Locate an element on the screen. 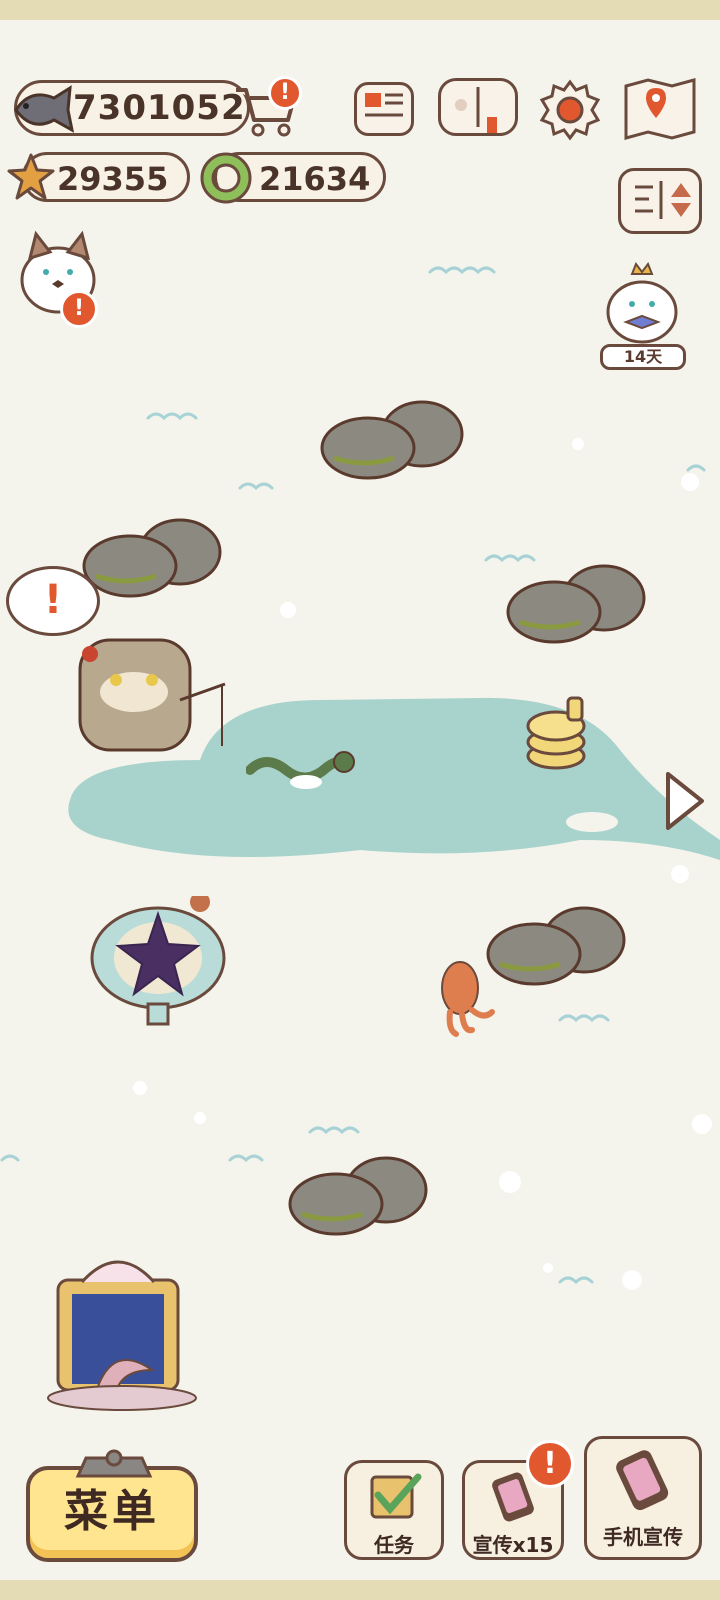  dragon-icon is located at coordinates (301, 770).